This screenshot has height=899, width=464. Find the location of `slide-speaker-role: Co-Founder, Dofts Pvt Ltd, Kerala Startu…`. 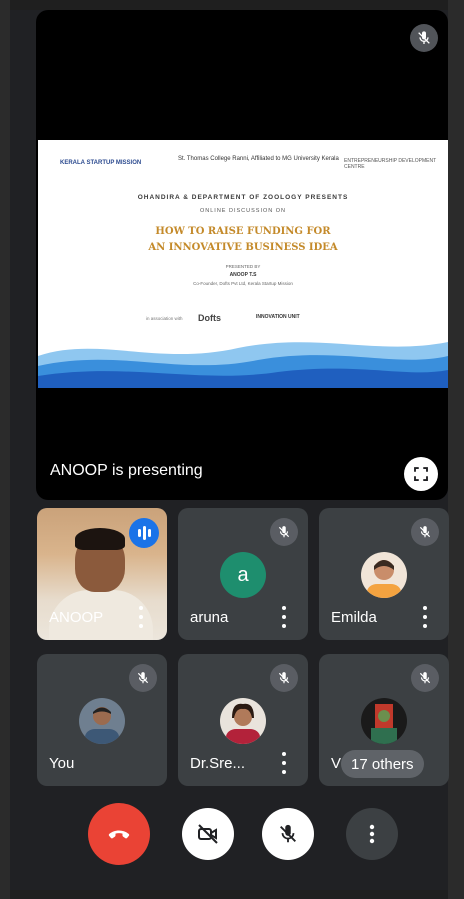

slide-speaker-role: Co-Founder, Dofts Pvt Ltd, Kerala Startu… is located at coordinates (243, 283).